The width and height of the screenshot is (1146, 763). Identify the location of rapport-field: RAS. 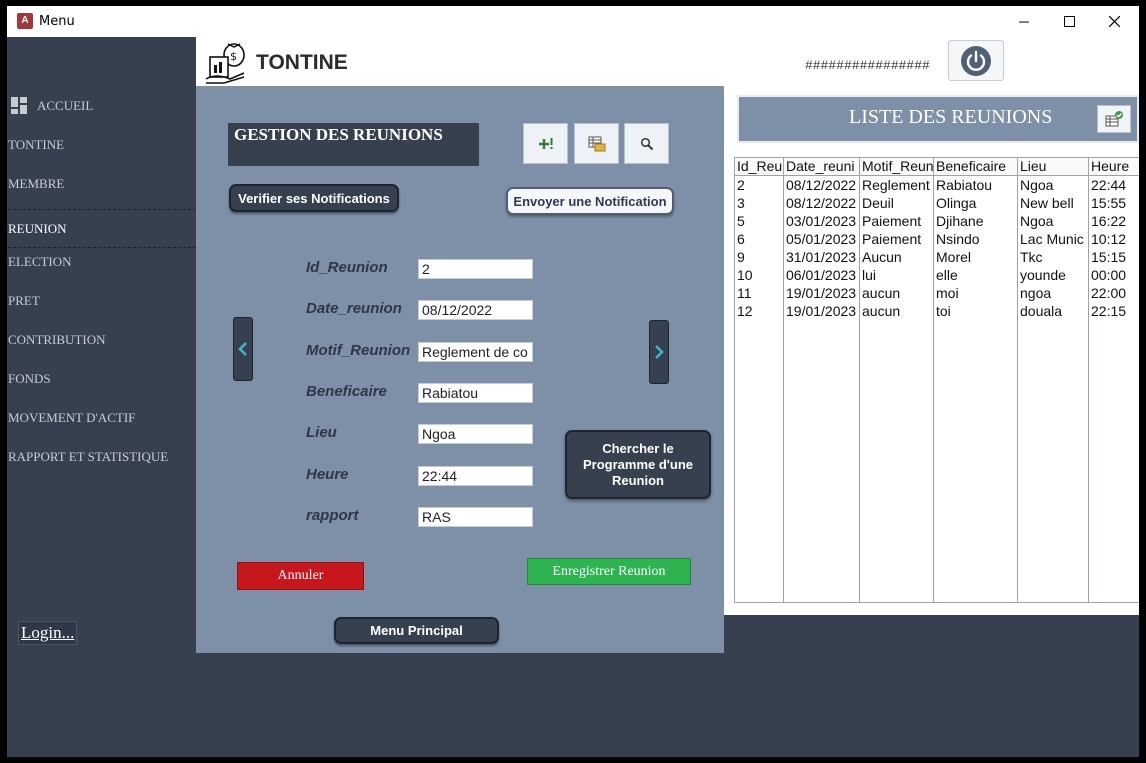
(475, 517).